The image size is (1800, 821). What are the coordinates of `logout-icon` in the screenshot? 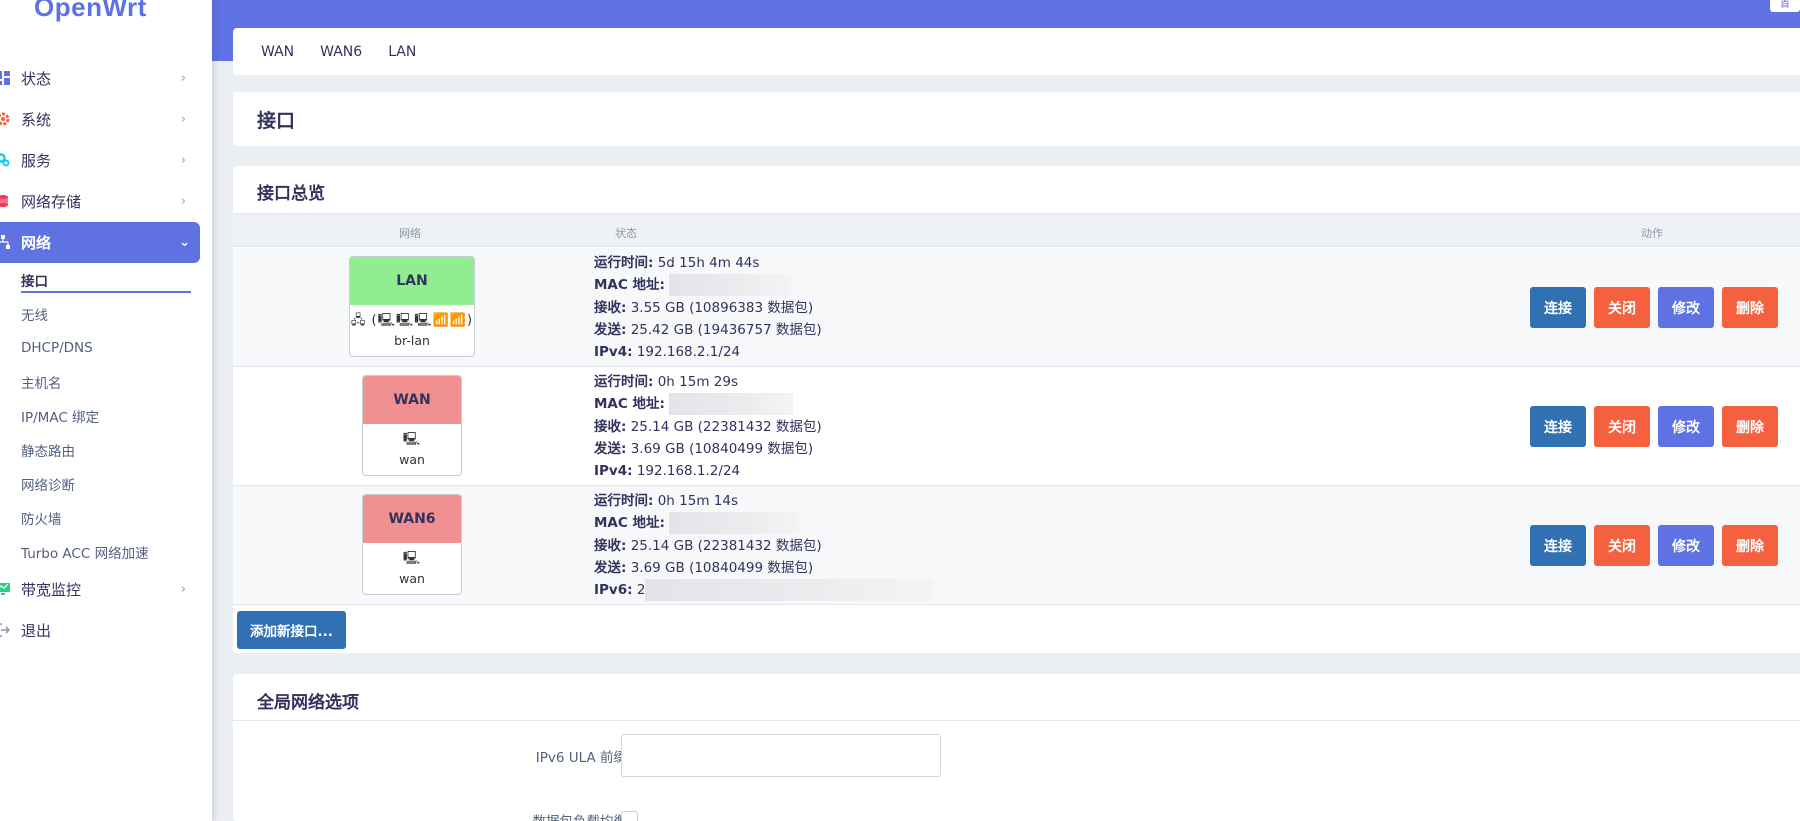 It's located at (5, 630).